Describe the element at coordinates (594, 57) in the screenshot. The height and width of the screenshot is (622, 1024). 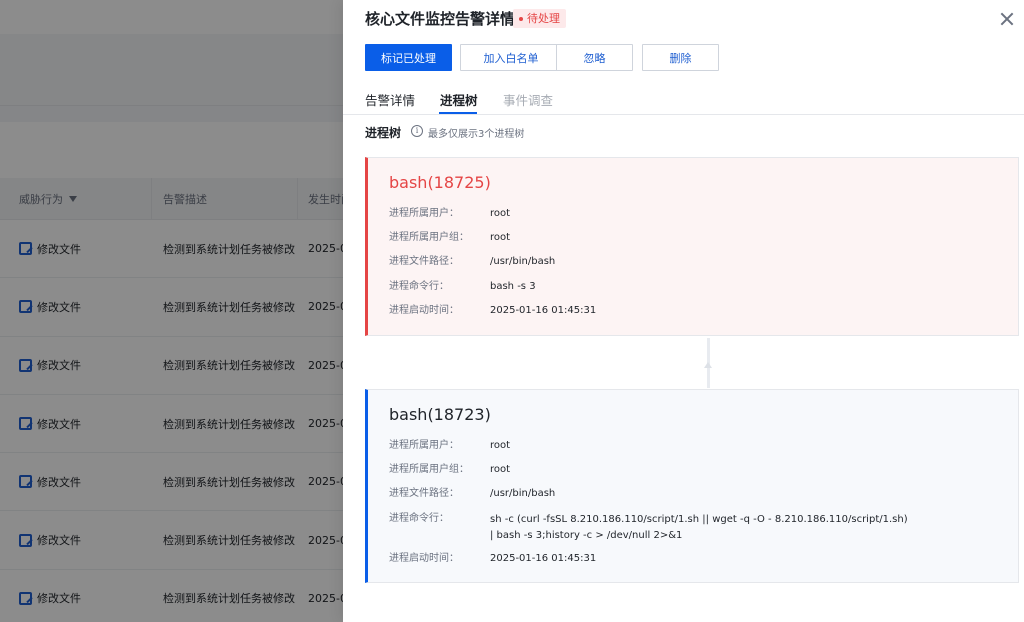
I see `ignore-button: 忽略` at that location.